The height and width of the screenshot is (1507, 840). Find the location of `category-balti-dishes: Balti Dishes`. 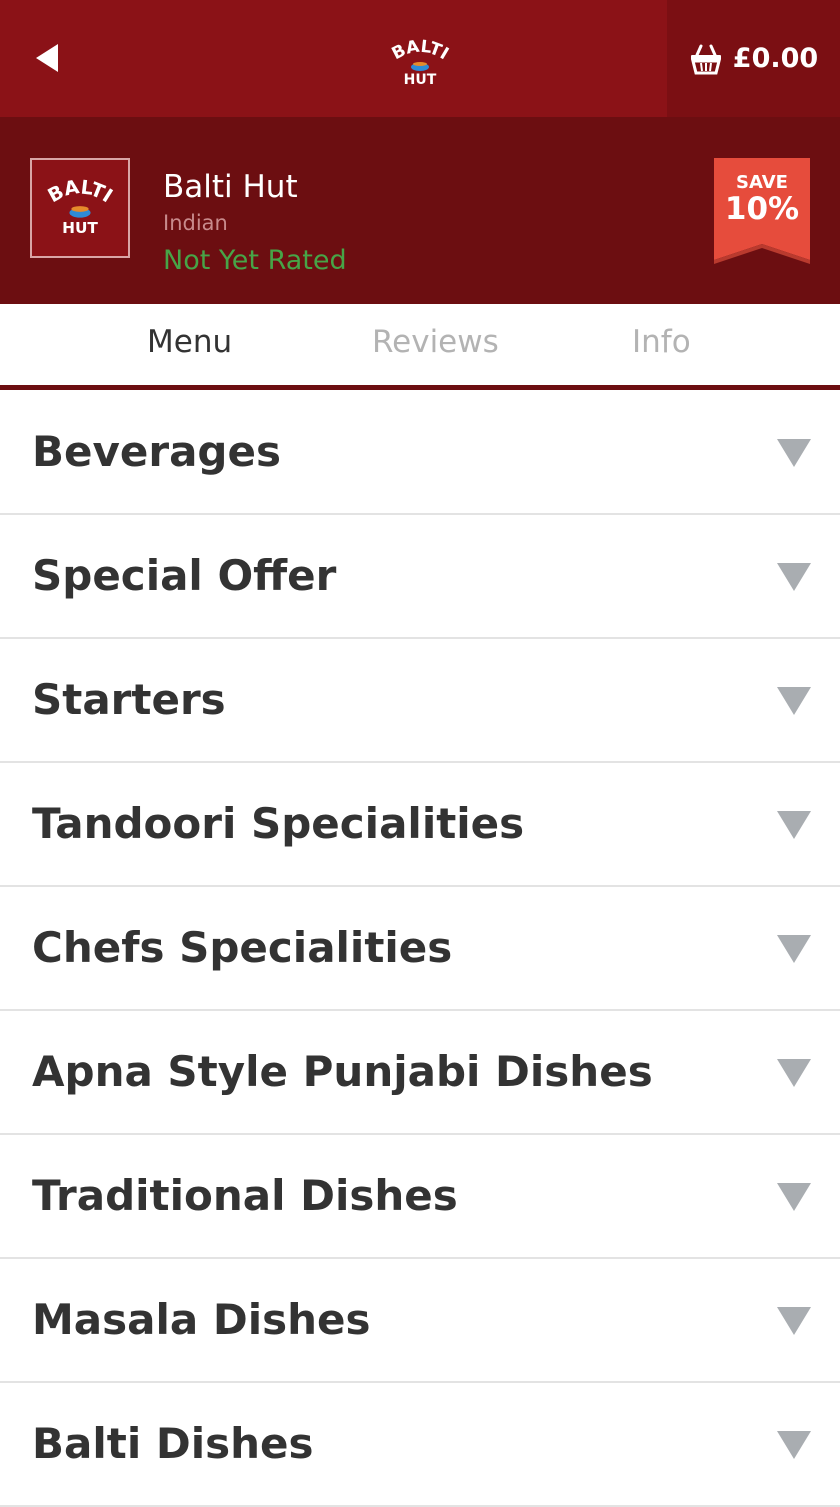

category-balti-dishes: Balti Dishes is located at coordinates (420, 1445).